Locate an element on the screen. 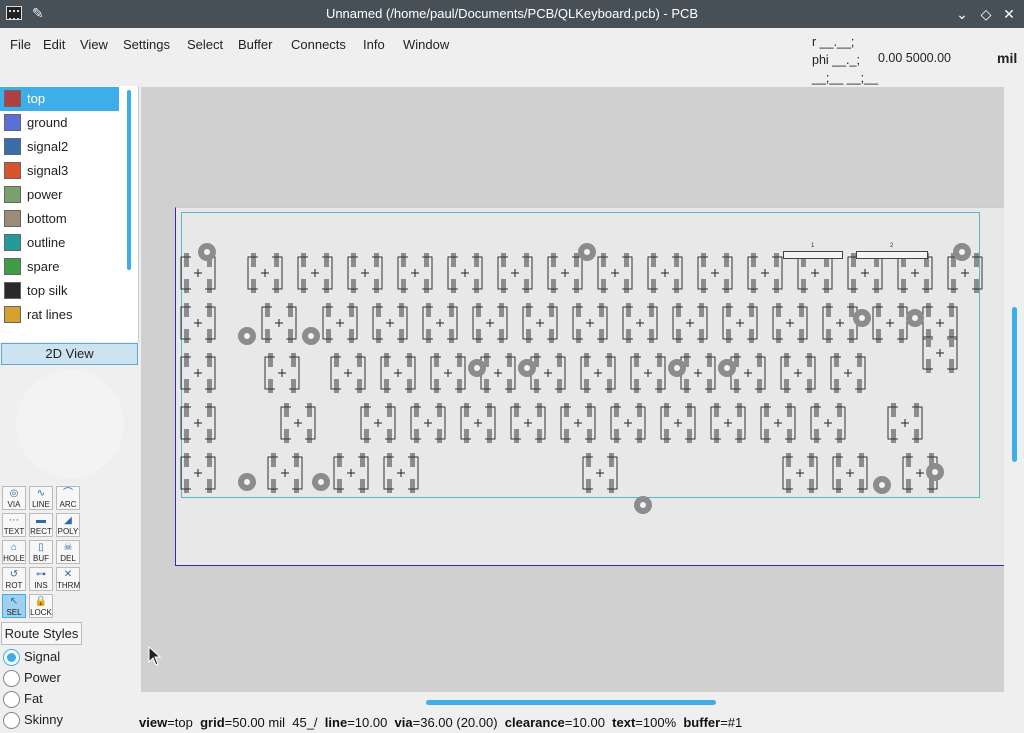 This screenshot has height=733, width=1024. tool-thrm-button: ✕ THRM is located at coordinates (68, 579).